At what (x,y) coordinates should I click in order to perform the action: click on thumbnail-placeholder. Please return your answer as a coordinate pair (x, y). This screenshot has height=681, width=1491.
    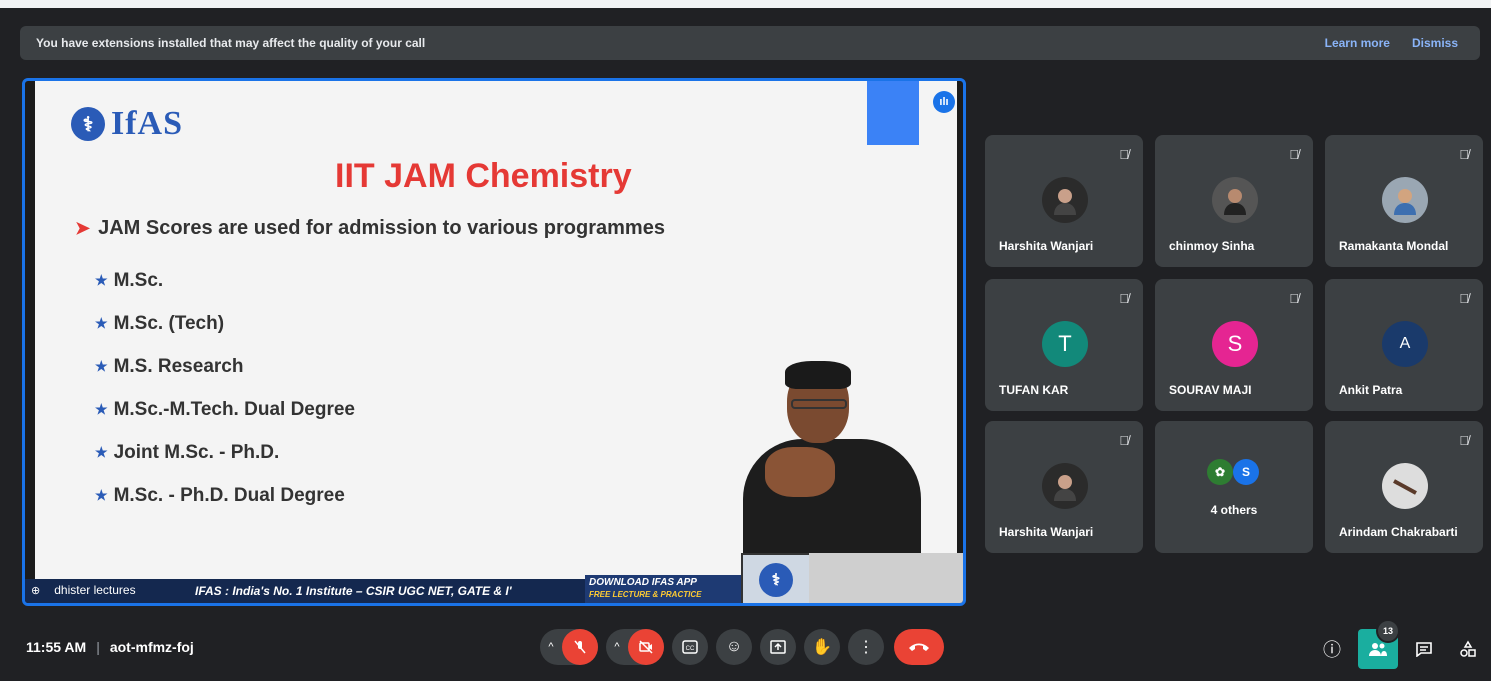
    Looking at the image, I should click on (886, 578).